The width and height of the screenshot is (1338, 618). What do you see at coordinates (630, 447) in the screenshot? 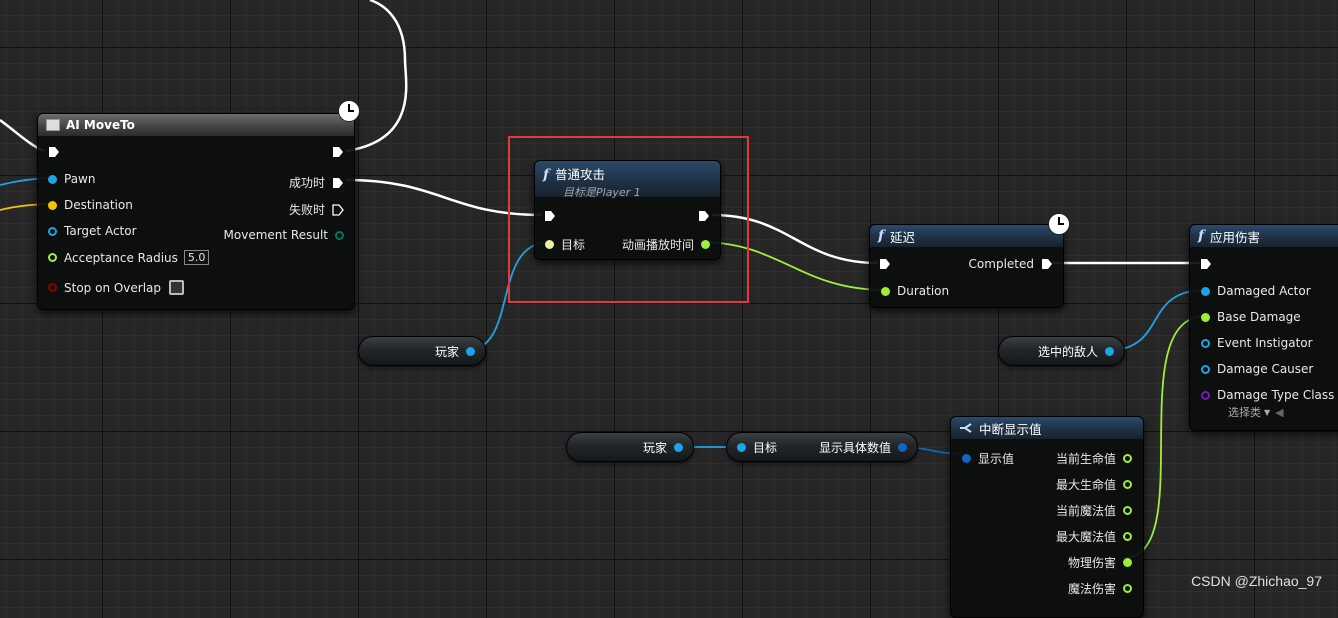
I see `variable-player-2: 玩家` at bounding box center [630, 447].